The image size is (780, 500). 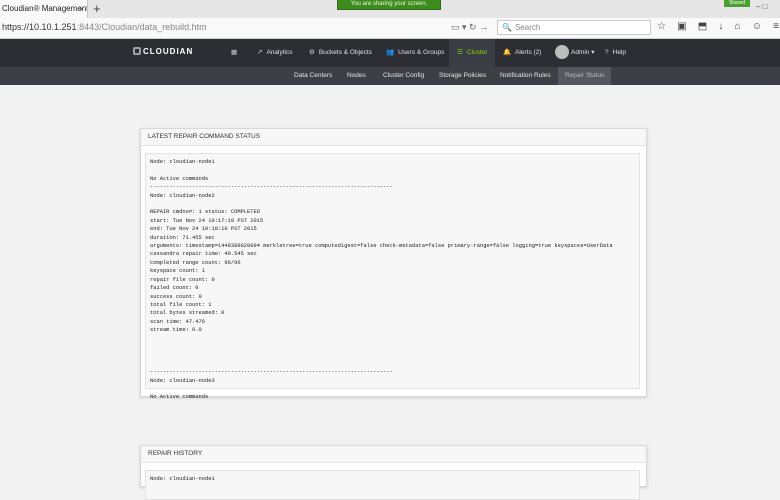 What do you see at coordinates (392, 485) in the screenshot?
I see `repair-history-log-box: Node: cloudian-node1` at bounding box center [392, 485].